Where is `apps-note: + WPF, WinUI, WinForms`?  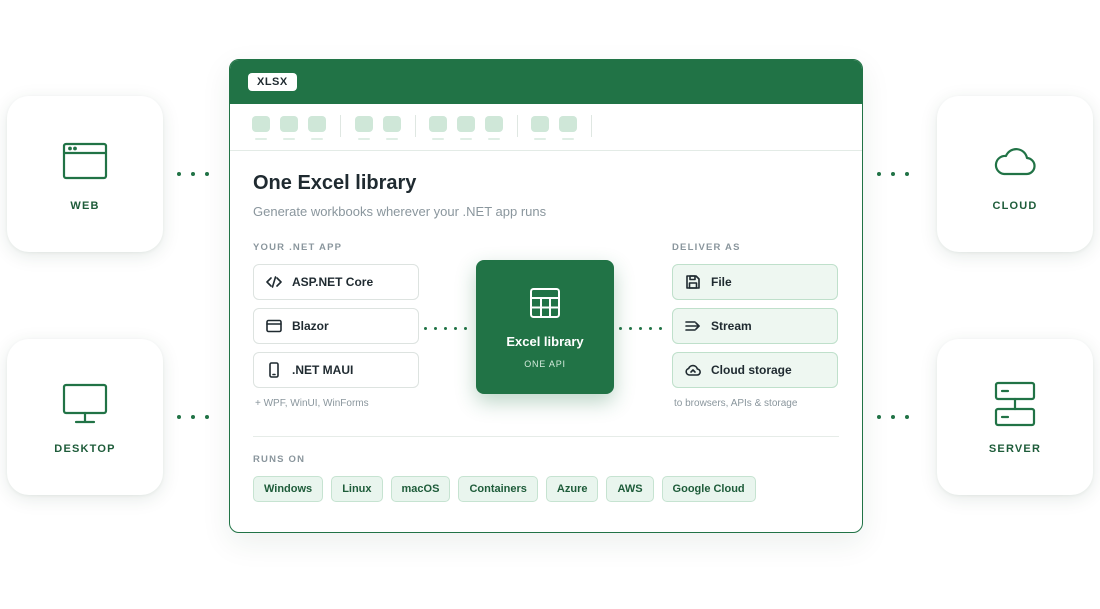 apps-note: + WPF, WinUI, WinForms is located at coordinates (312, 403).